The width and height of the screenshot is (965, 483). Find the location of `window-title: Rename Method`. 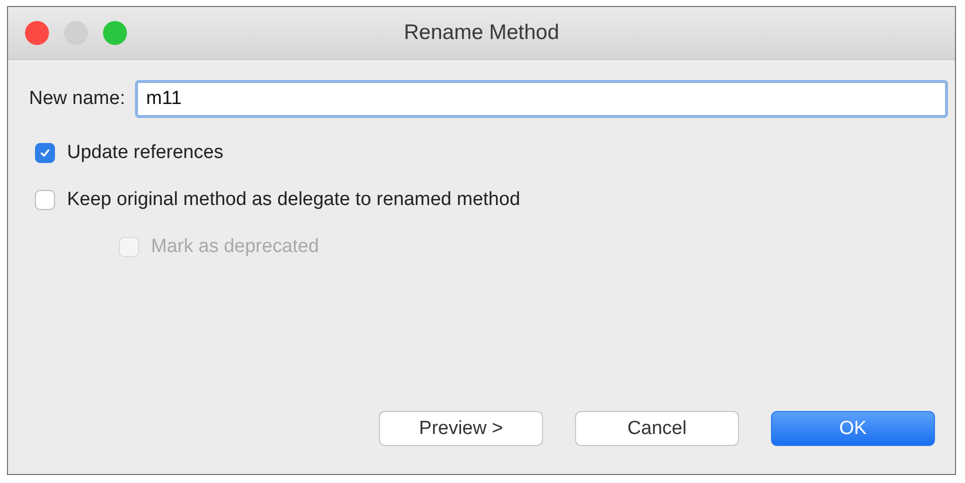

window-title: Rename Method is located at coordinates (482, 33).